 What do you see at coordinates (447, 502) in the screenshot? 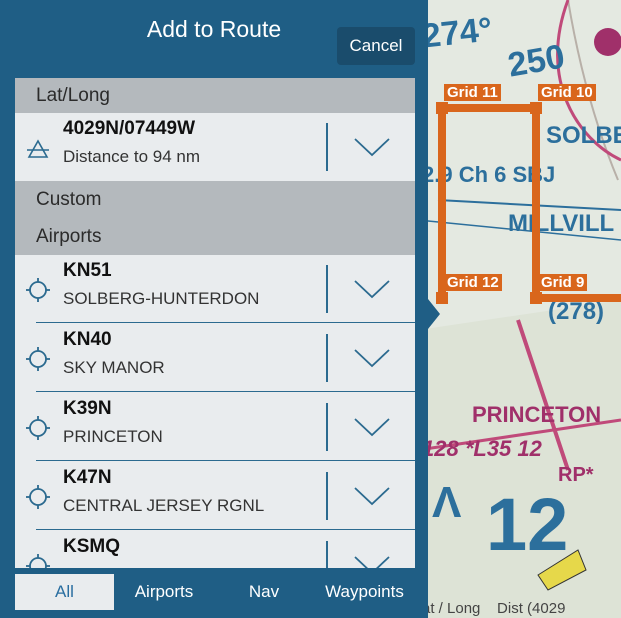
I see `chart-altitude-arrow: Λ` at bounding box center [447, 502].